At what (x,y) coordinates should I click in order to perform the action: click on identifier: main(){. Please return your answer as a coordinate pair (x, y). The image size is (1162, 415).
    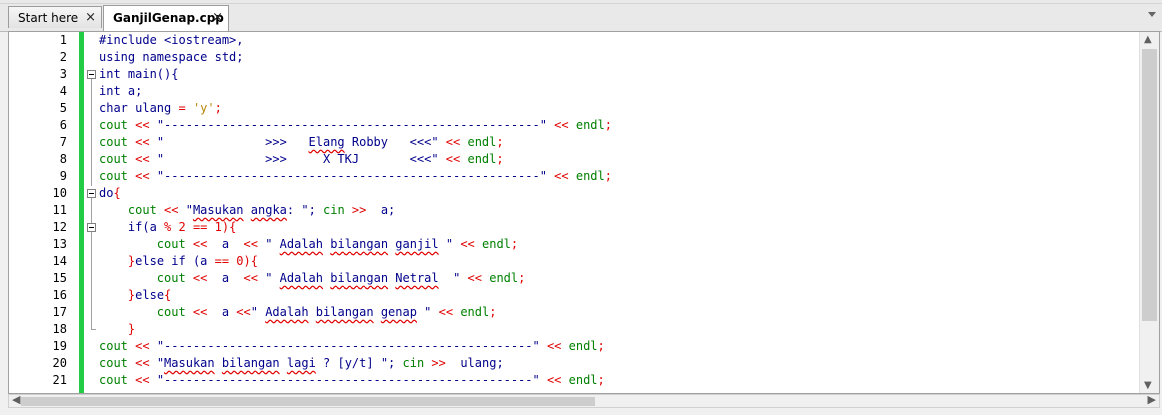
    Looking at the image, I should click on (149, 74).